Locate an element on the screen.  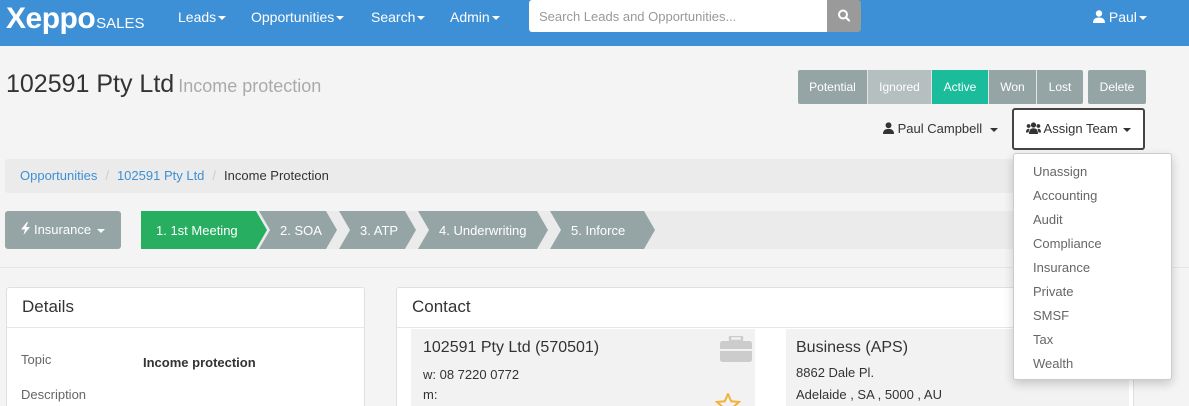
status-button-group: Potential Ignored Active Won Lost is located at coordinates (940, 87).